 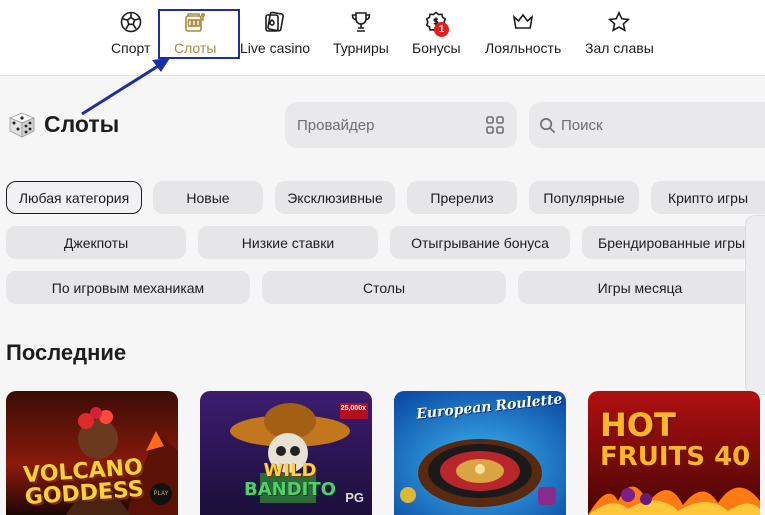 I want to click on page-title: Слоты, so click(x=82, y=123).